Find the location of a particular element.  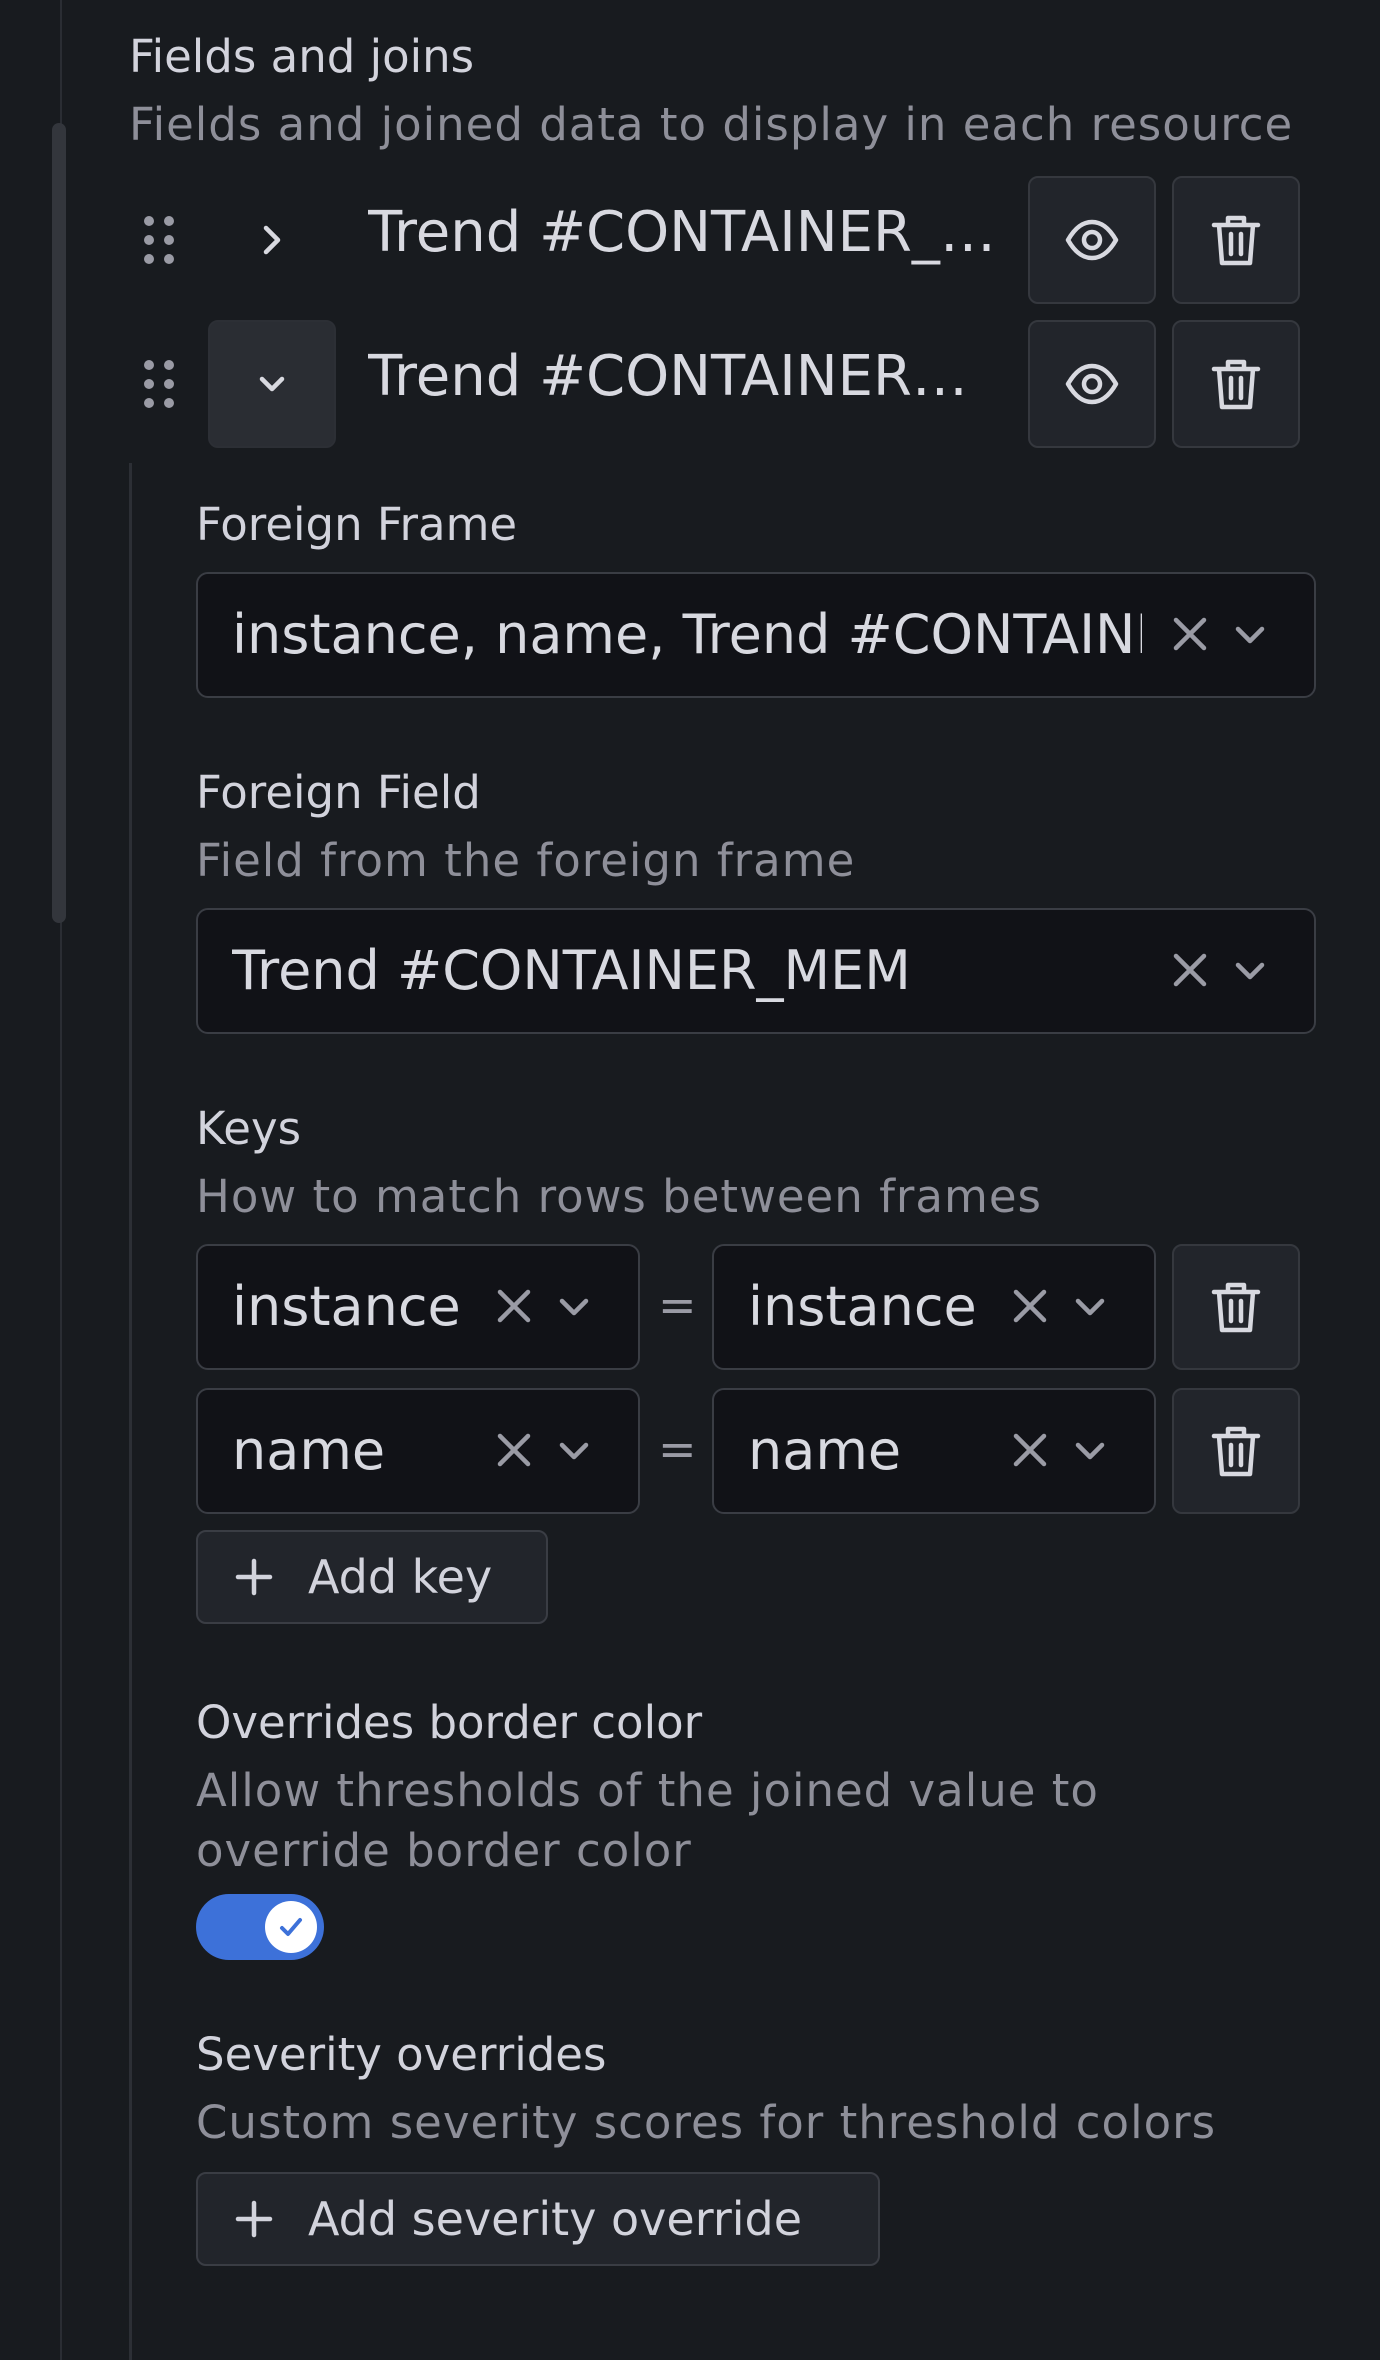

foreign-field-label: Foreign Field is located at coordinates (338, 792).